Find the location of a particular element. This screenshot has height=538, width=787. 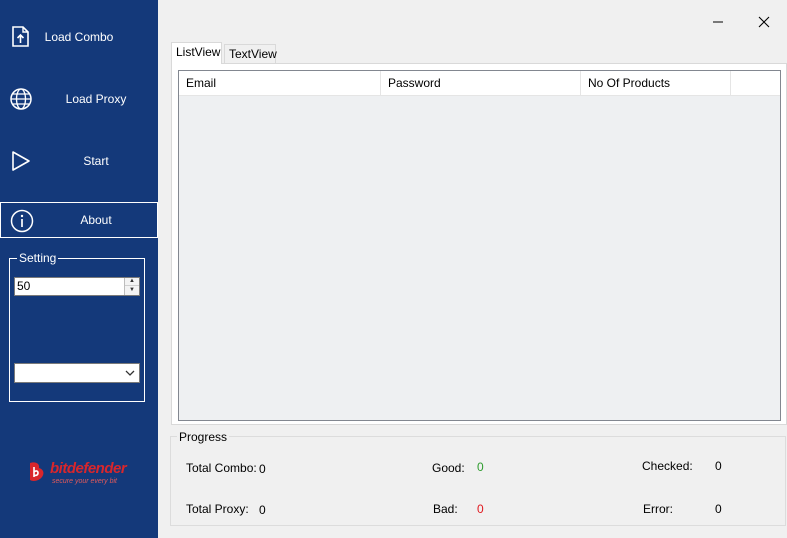

column-header-email: Email is located at coordinates (280, 83).